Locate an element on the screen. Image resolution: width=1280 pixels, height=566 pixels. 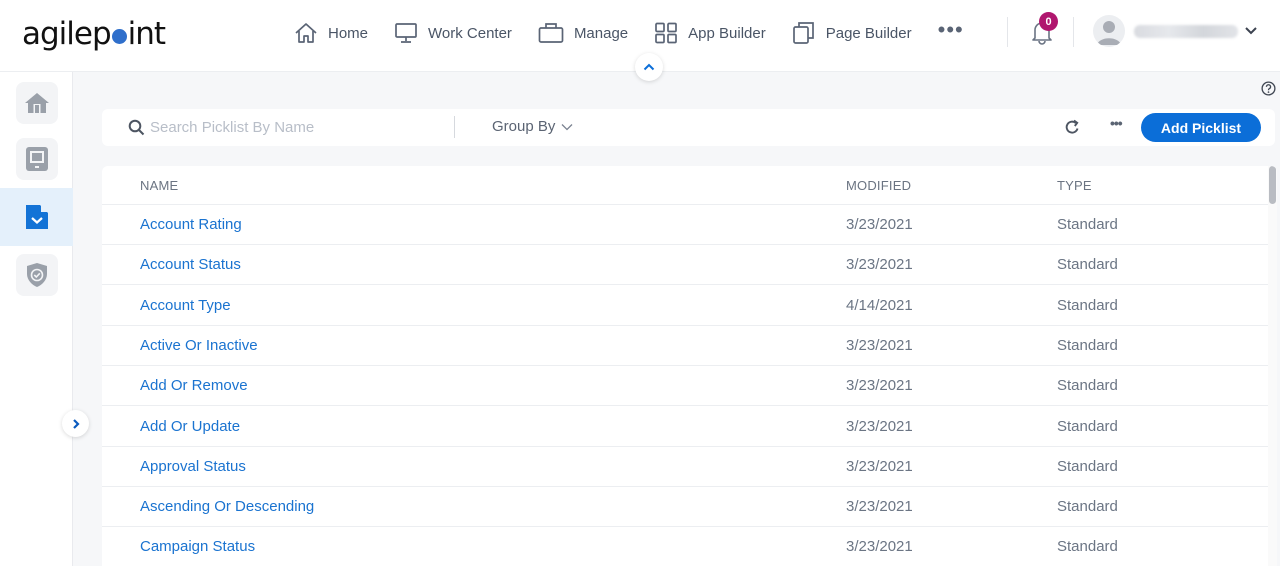
nav-home: Home is located at coordinates (331, 33).